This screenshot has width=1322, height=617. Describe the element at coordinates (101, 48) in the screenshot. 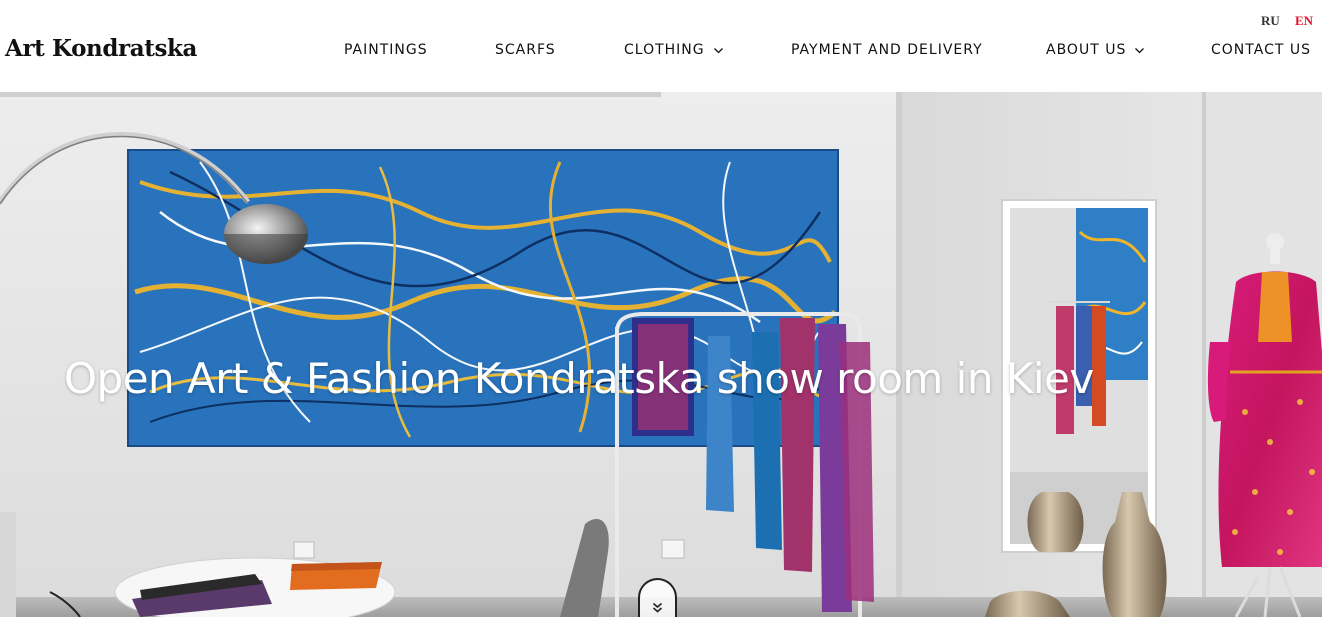

I see `brand-logo: Art Kondratska` at that location.